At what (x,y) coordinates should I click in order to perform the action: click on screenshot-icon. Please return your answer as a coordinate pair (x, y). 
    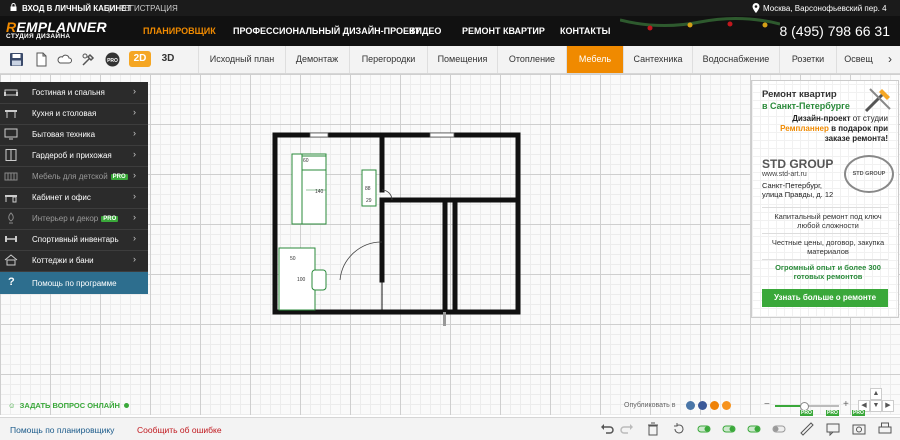
    Looking at the image, I should click on (859, 429).